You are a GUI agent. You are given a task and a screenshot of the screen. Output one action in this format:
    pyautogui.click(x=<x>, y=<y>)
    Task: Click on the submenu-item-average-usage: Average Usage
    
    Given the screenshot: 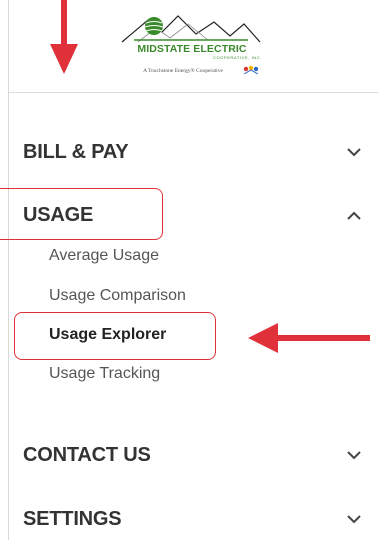 What is the action you would take?
    pyautogui.click(x=104, y=256)
    